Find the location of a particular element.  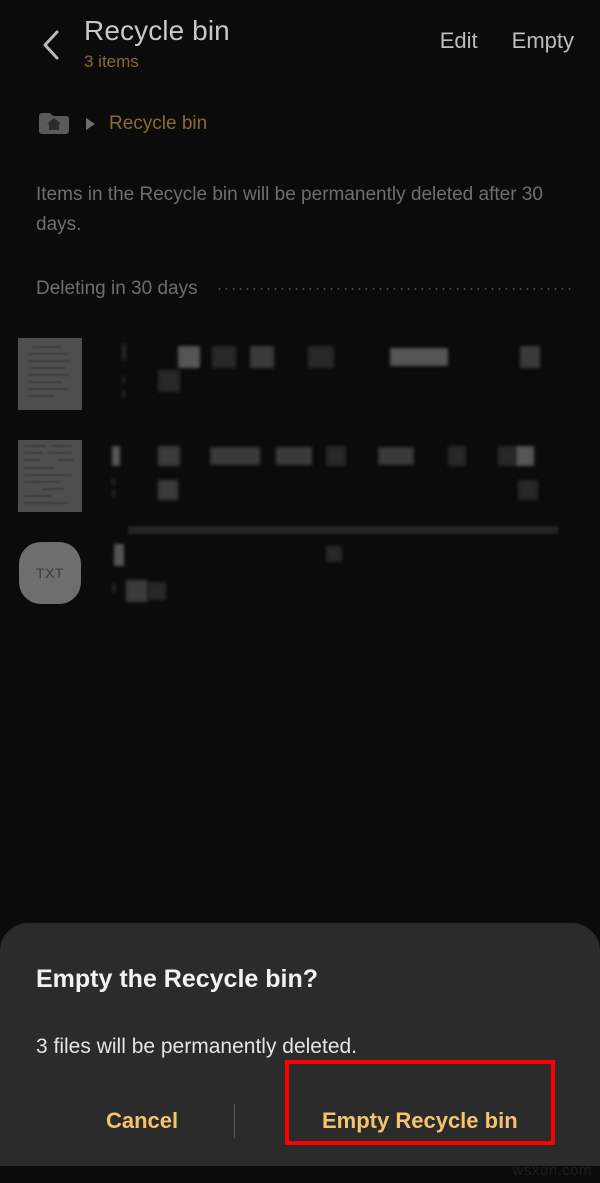

home-folder-icon is located at coordinates (54, 123).